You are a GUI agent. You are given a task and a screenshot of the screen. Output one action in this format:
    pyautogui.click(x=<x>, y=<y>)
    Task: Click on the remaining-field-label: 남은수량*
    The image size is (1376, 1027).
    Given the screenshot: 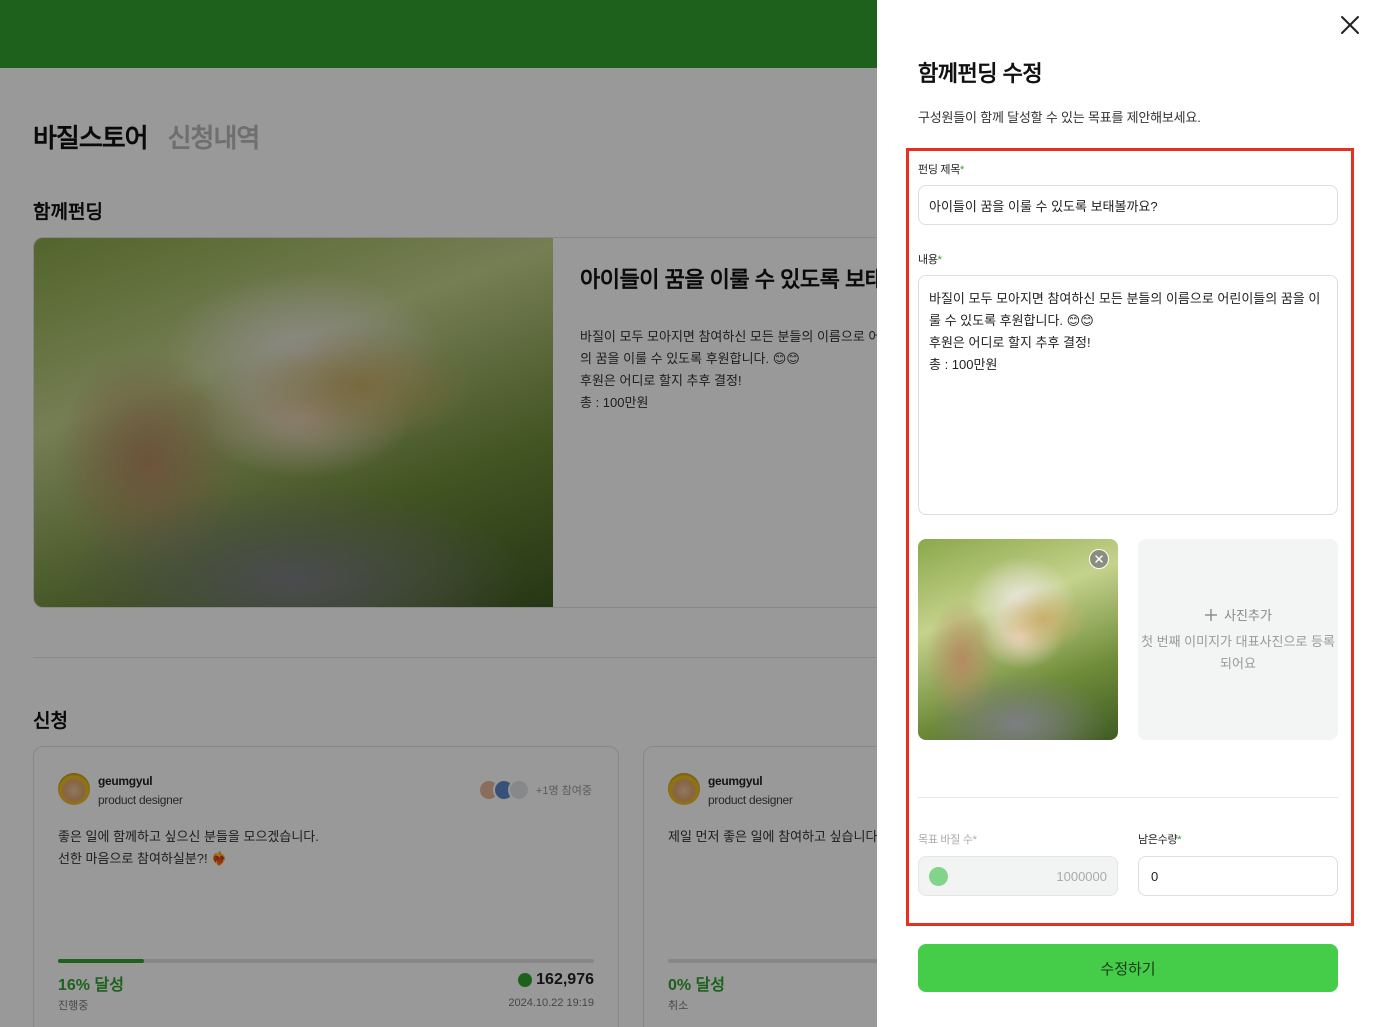 What is the action you would take?
    pyautogui.click(x=1160, y=840)
    